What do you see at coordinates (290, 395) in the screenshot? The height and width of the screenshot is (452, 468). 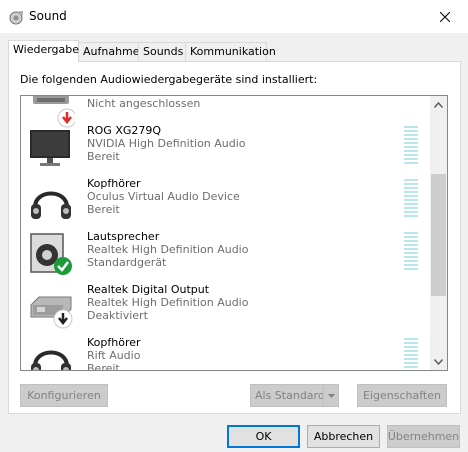 I see `set-default-label: Als Standard` at bounding box center [290, 395].